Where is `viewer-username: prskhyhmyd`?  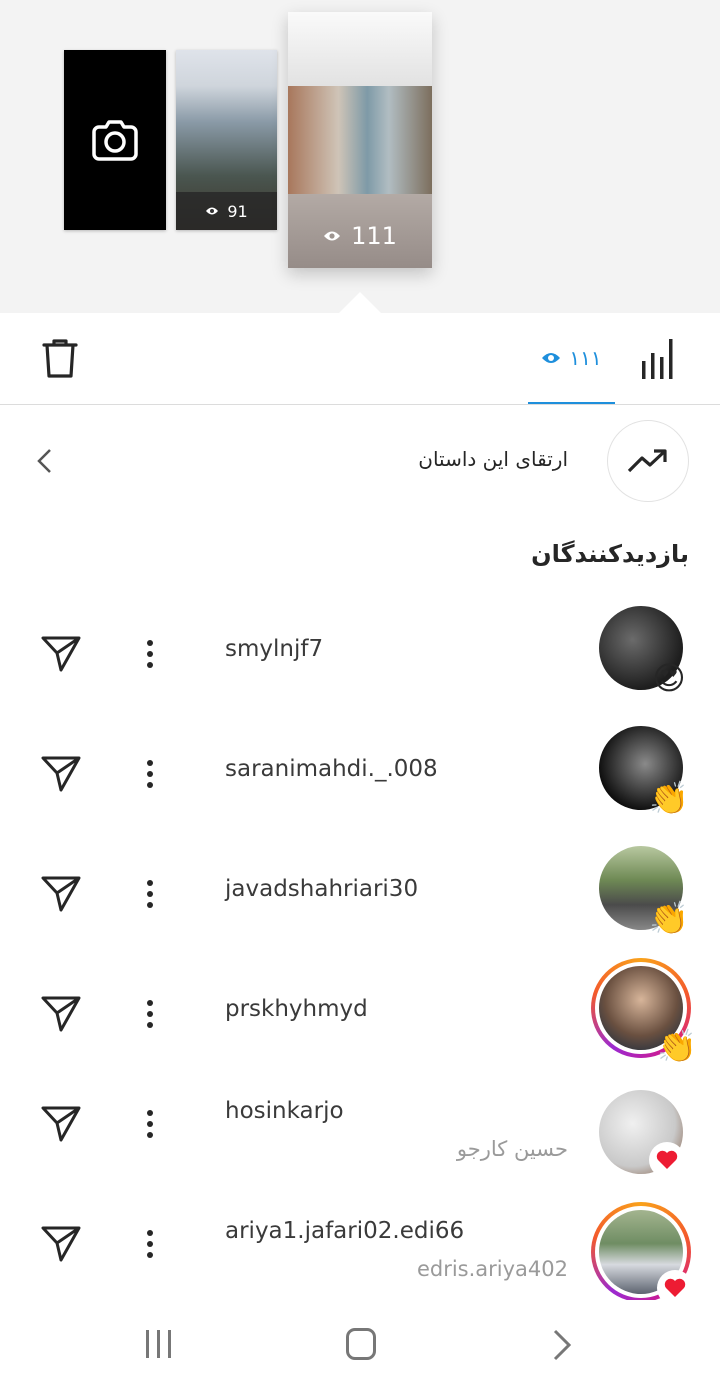
viewer-username: prskhyhmyd is located at coordinates (296, 1009).